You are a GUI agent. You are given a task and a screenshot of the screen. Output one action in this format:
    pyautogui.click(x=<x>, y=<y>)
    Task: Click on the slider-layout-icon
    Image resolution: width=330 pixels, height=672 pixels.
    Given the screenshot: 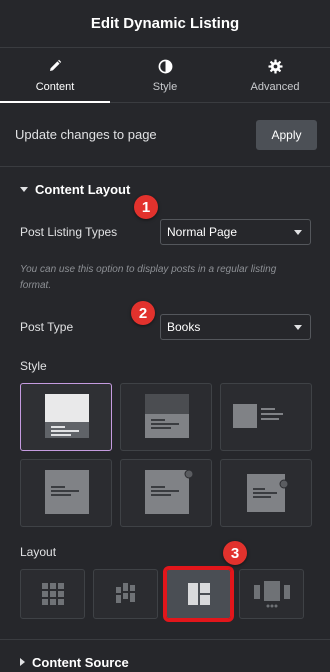 What is the action you would take?
    pyautogui.click(x=271, y=594)
    